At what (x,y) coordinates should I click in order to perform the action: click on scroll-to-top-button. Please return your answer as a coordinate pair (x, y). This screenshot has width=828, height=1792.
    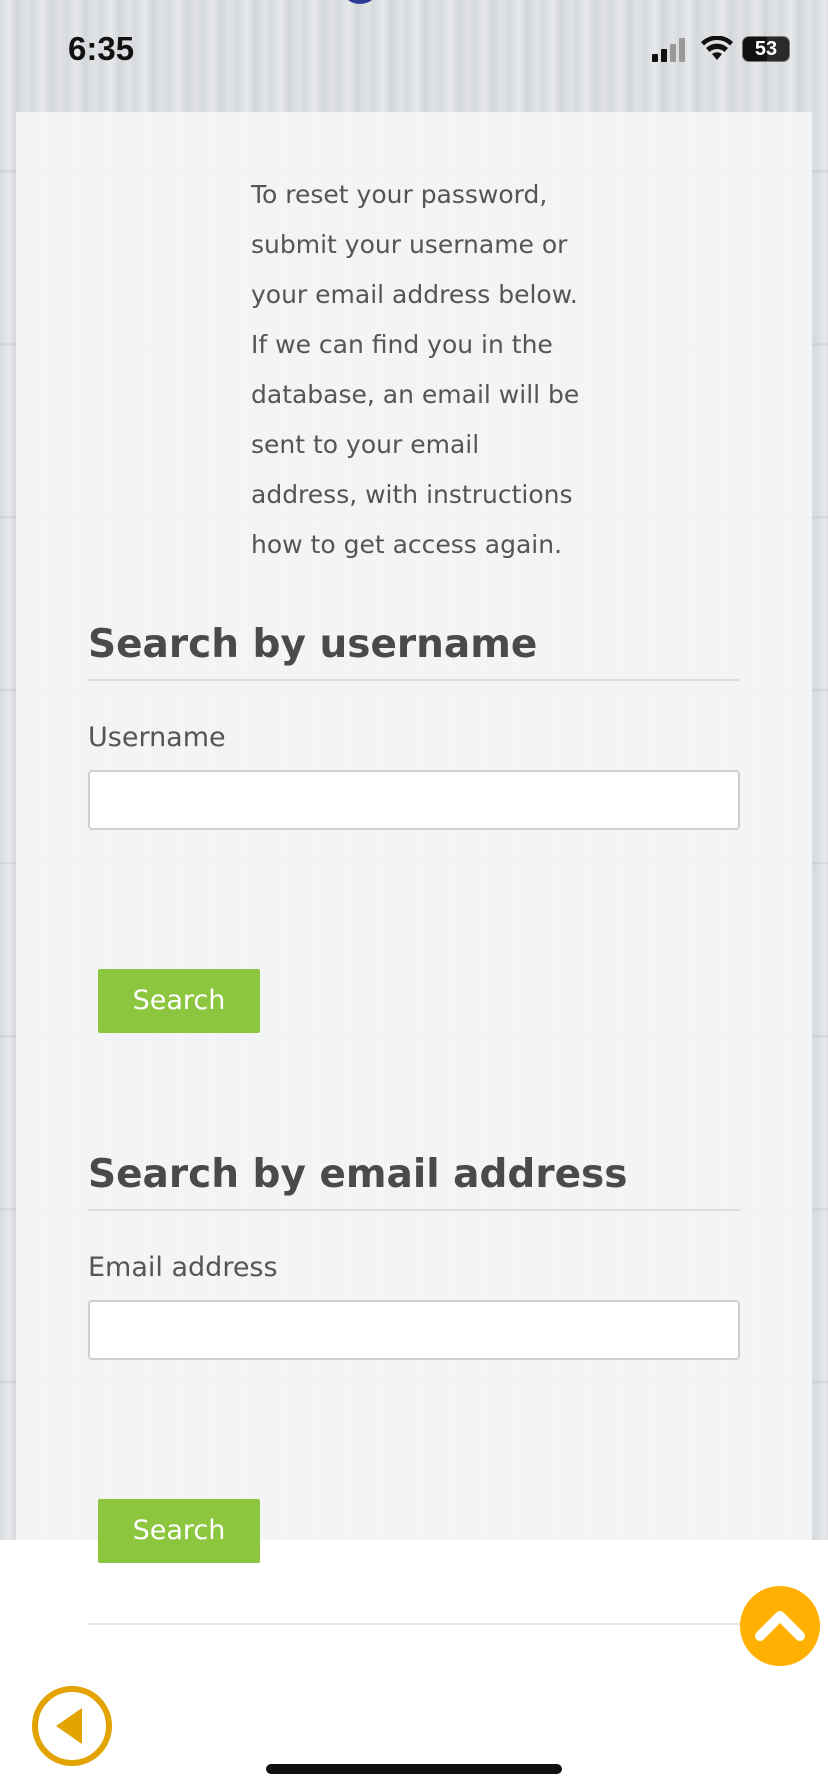
    Looking at the image, I should click on (780, 1626).